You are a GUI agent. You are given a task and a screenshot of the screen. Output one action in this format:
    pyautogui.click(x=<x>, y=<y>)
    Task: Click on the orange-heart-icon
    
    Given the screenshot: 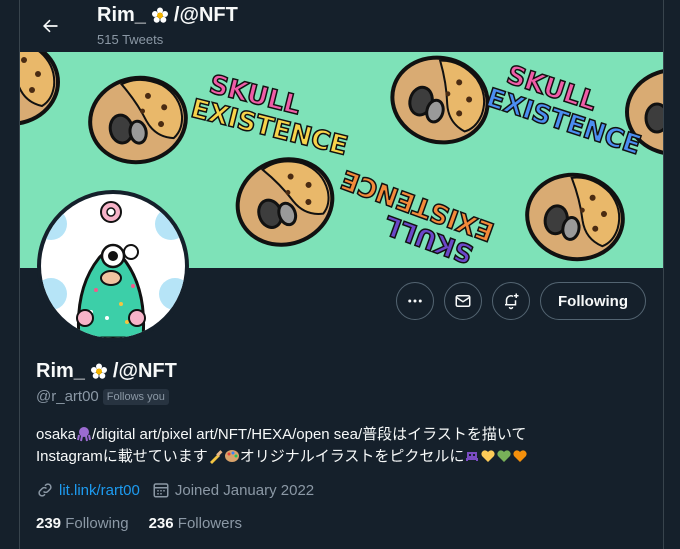 What is the action you would take?
    pyautogui.click(x=520, y=456)
    